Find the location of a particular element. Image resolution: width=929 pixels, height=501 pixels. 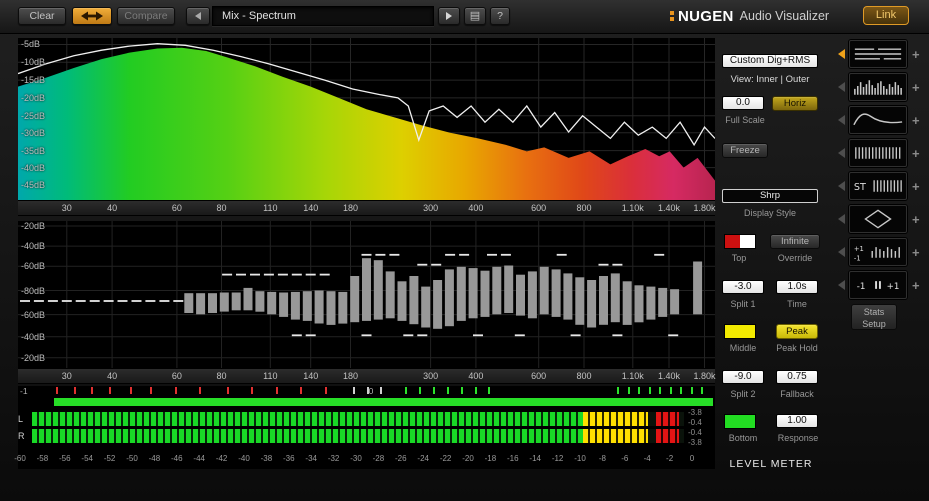

scale-label: -26 is located at coordinates (401, 458).